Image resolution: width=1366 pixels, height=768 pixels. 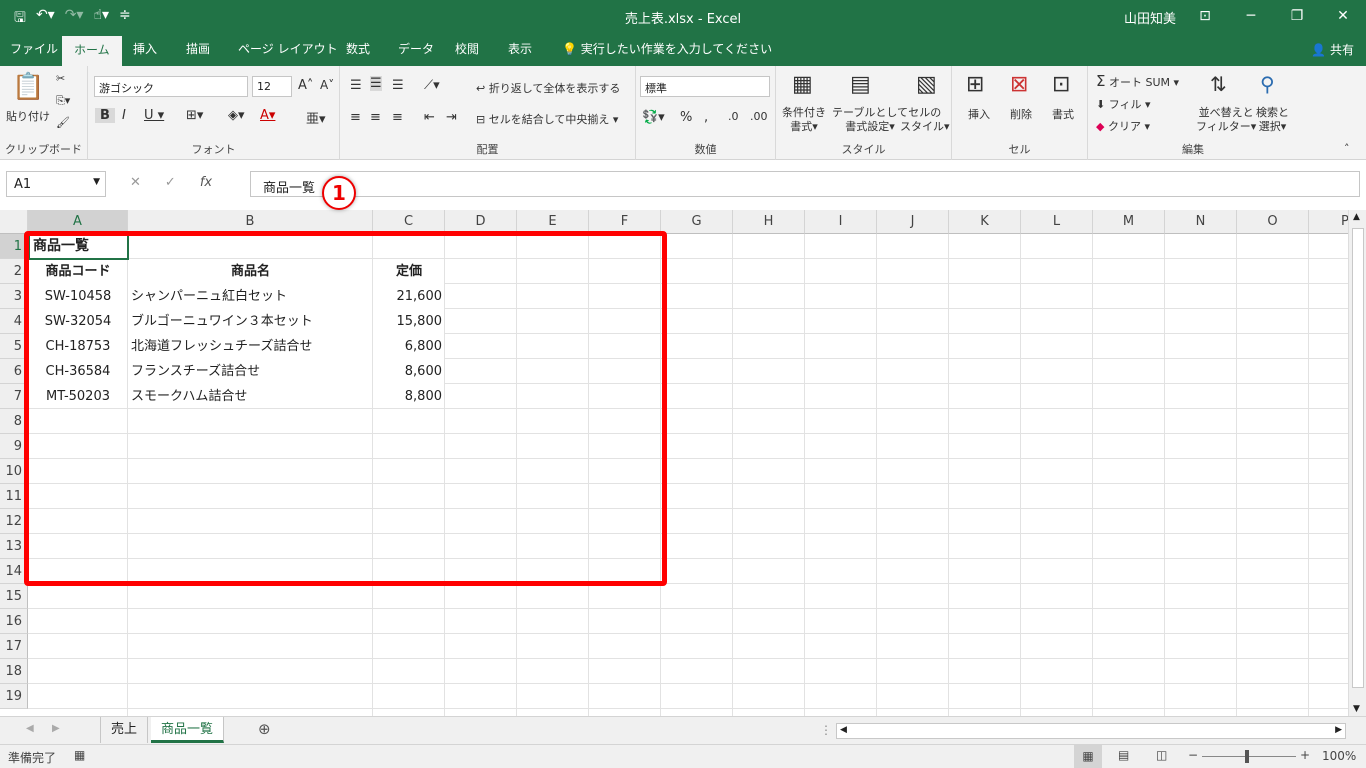 What do you see at coordinates (979, 114) in the screenshot?
I see `insert-cells-button: 挿入` at bounding box center [979, 114].